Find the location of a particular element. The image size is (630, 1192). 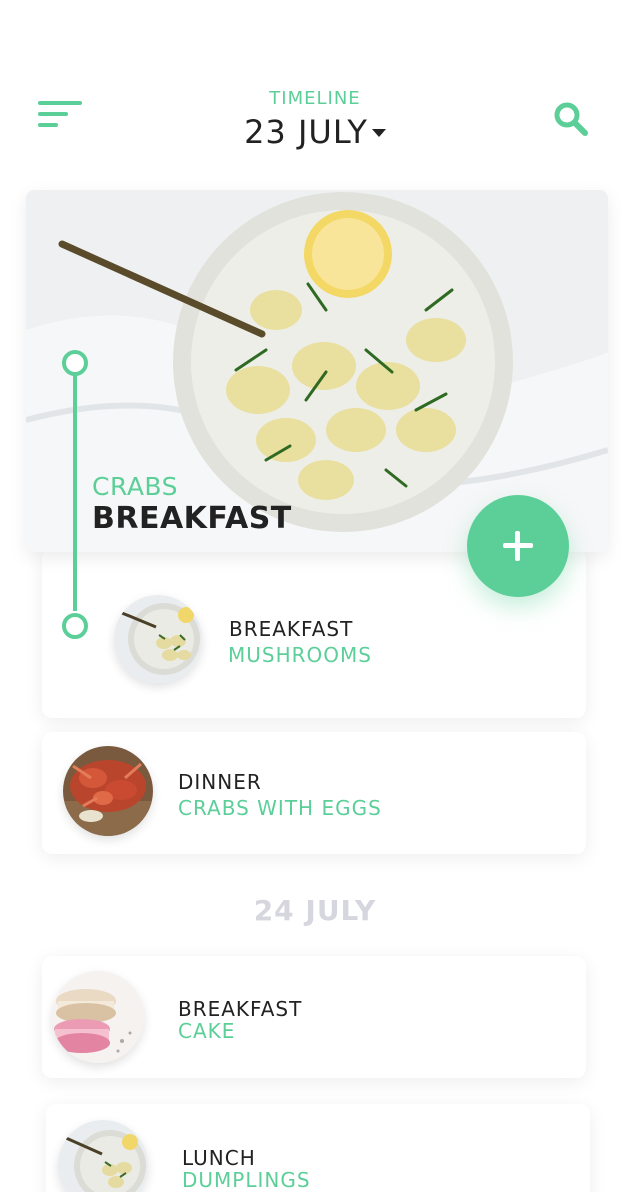

day-heading: 24 JULY is located at coordinates (315, 910).